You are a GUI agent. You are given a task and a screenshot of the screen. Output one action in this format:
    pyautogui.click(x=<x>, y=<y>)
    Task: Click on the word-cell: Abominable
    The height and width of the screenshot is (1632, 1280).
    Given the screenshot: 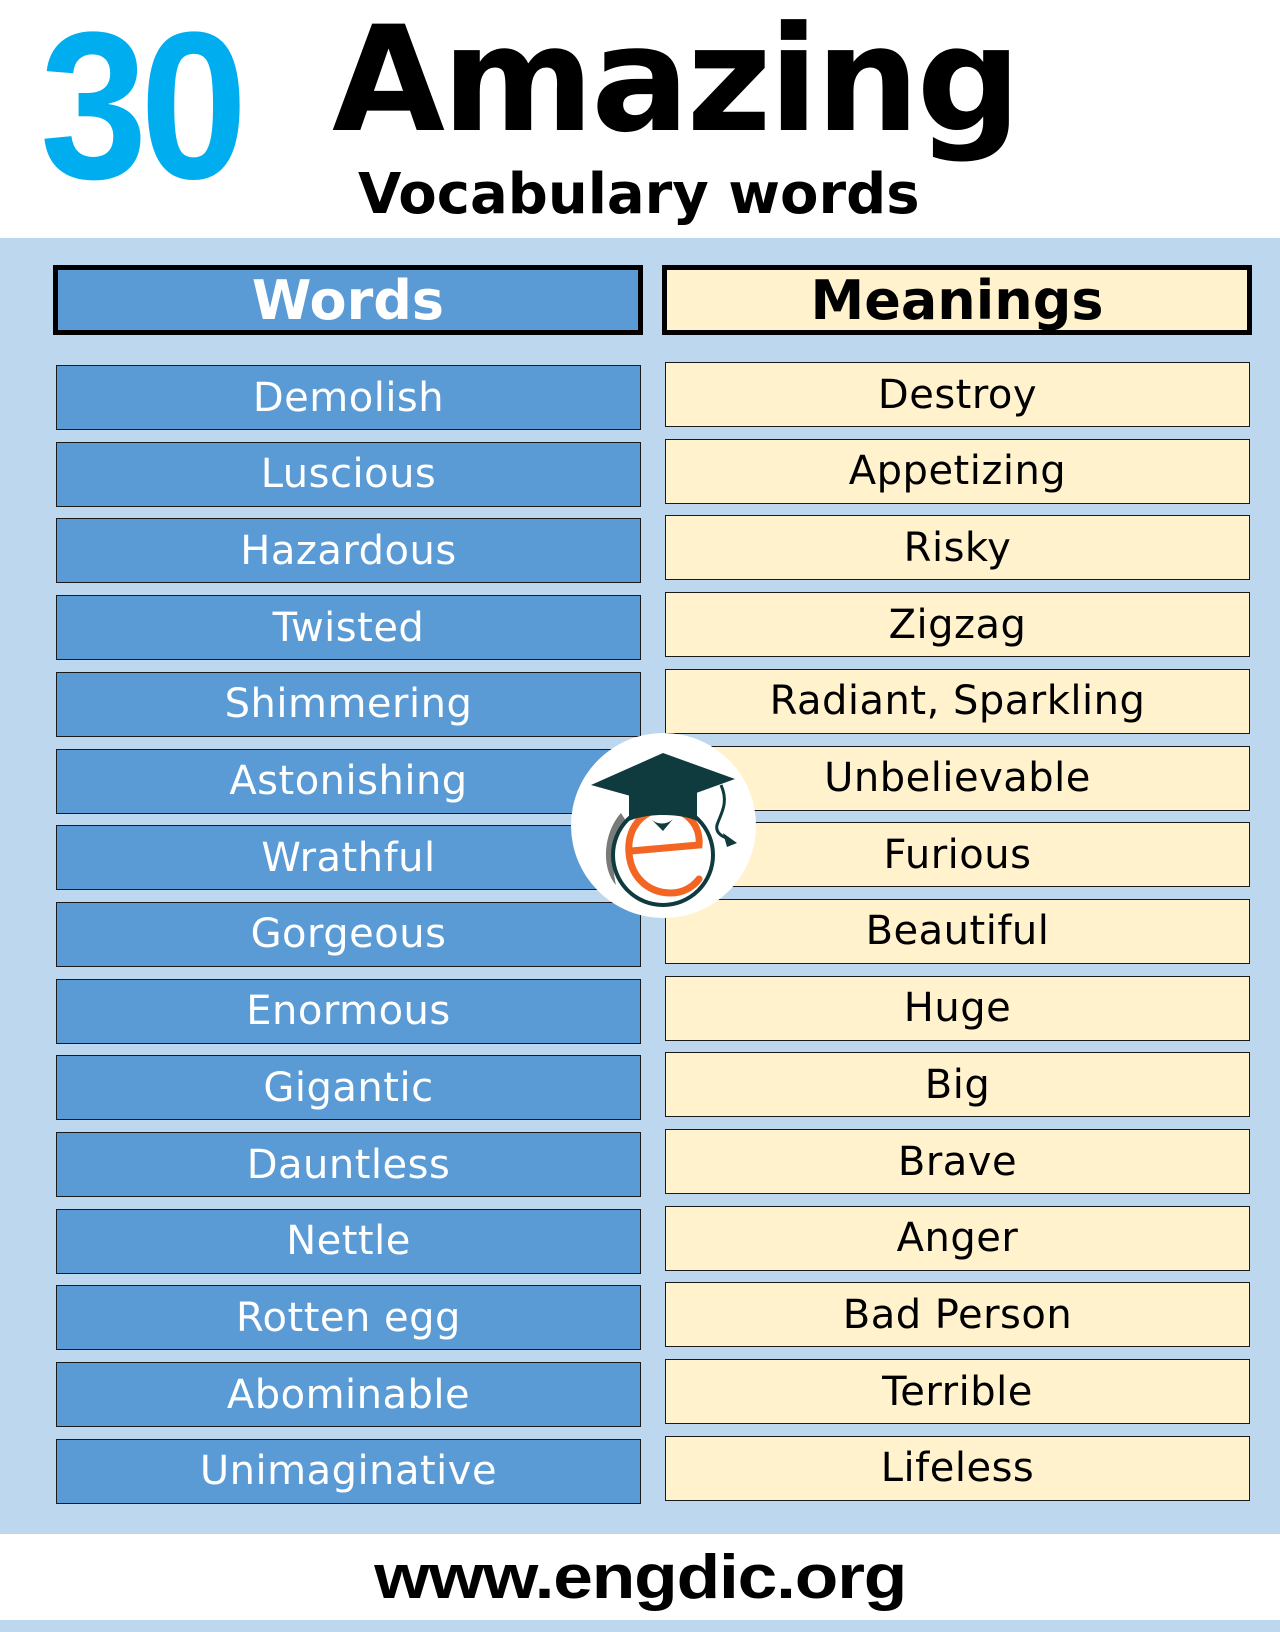 What is the action you would take?
    pyautogui.click(x=348, y=1395)
    